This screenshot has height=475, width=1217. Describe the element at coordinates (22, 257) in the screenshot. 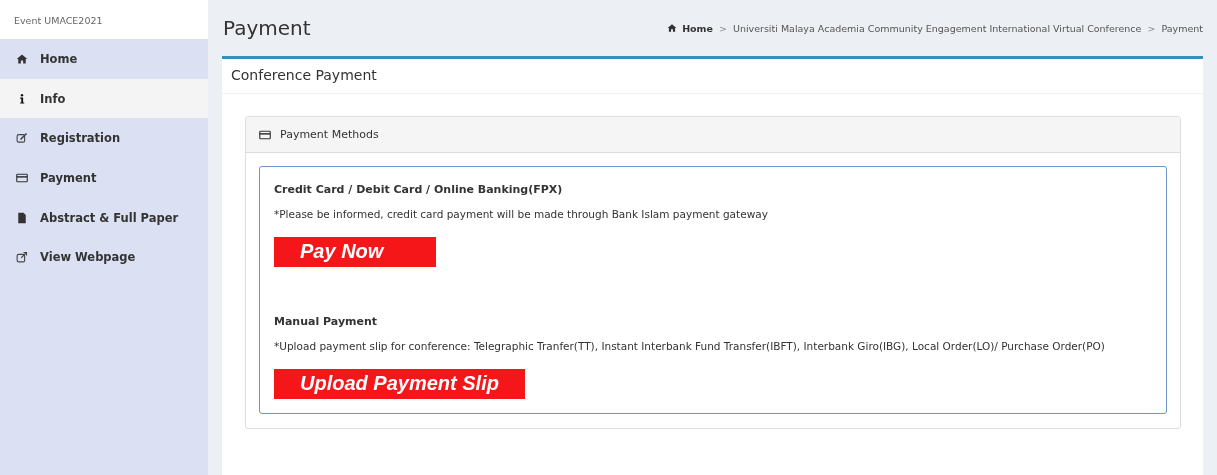

I see `external-link-icon` at that location.